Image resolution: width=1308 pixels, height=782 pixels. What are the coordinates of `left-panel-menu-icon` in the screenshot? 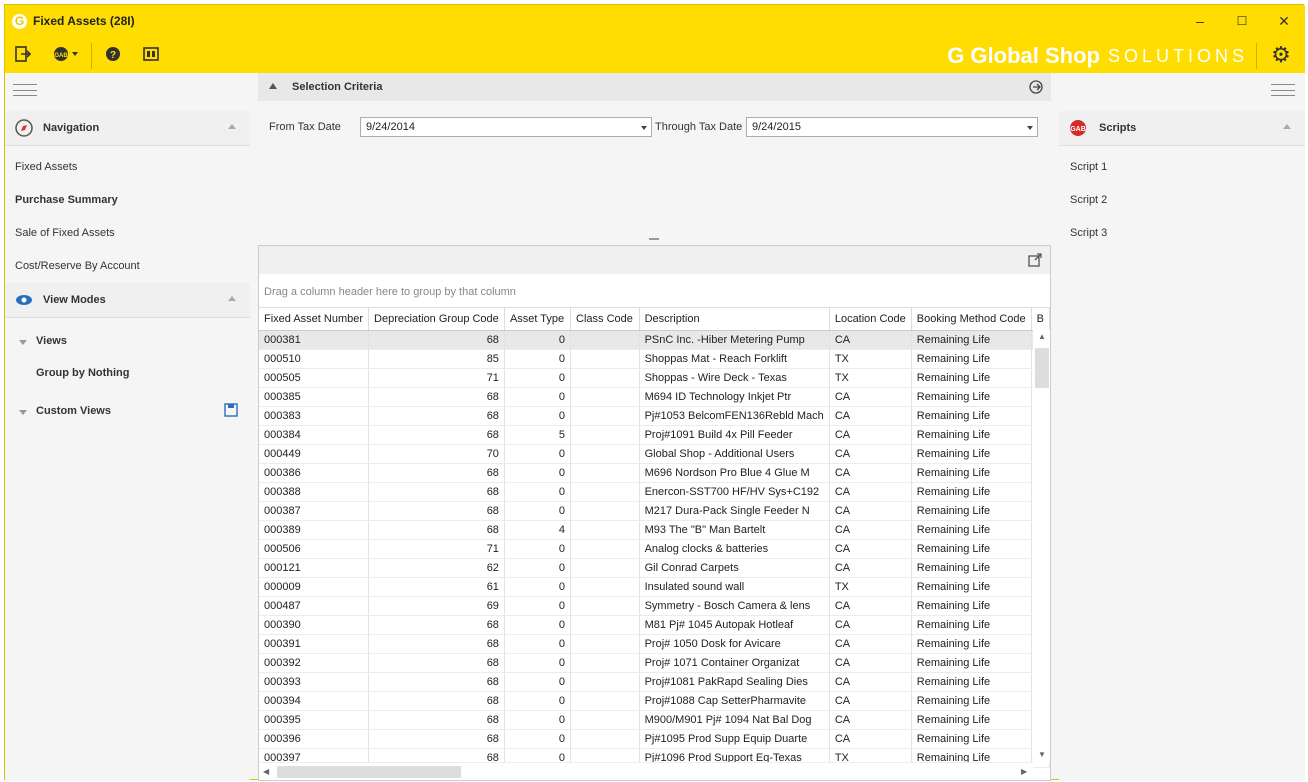 It's located at (25, 90).